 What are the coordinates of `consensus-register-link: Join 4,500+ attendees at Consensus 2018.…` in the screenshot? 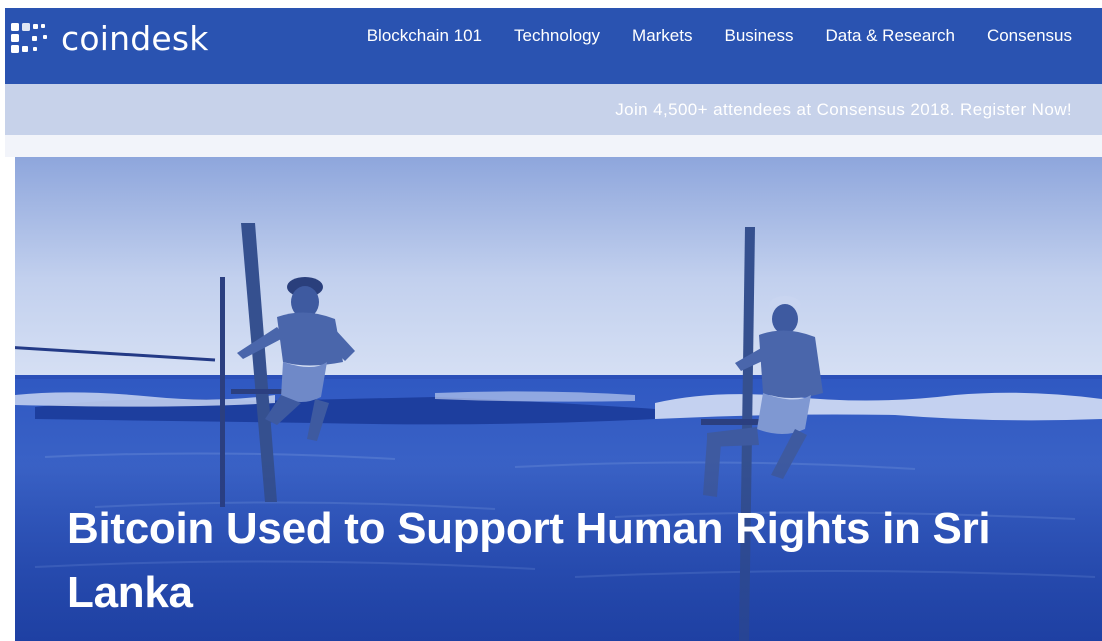 It's located at (843, 109).